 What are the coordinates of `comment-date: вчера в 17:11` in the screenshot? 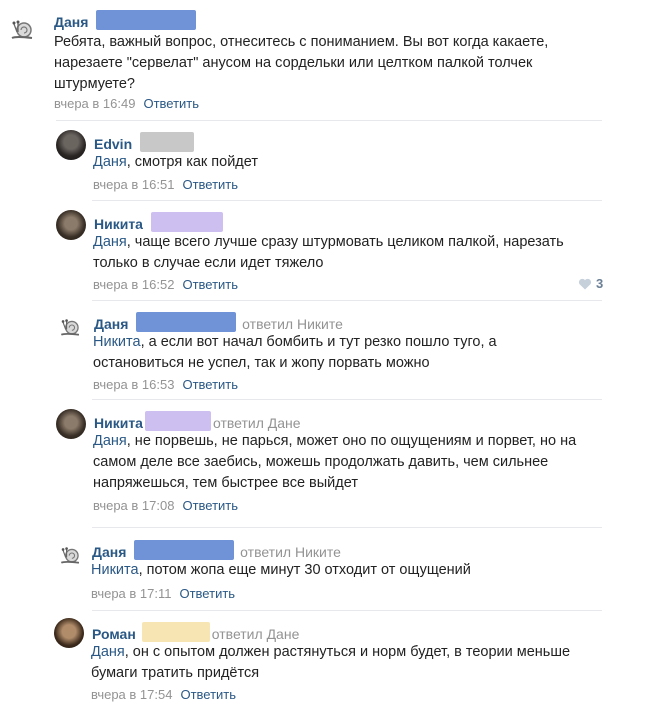 It's located at (131, 593).